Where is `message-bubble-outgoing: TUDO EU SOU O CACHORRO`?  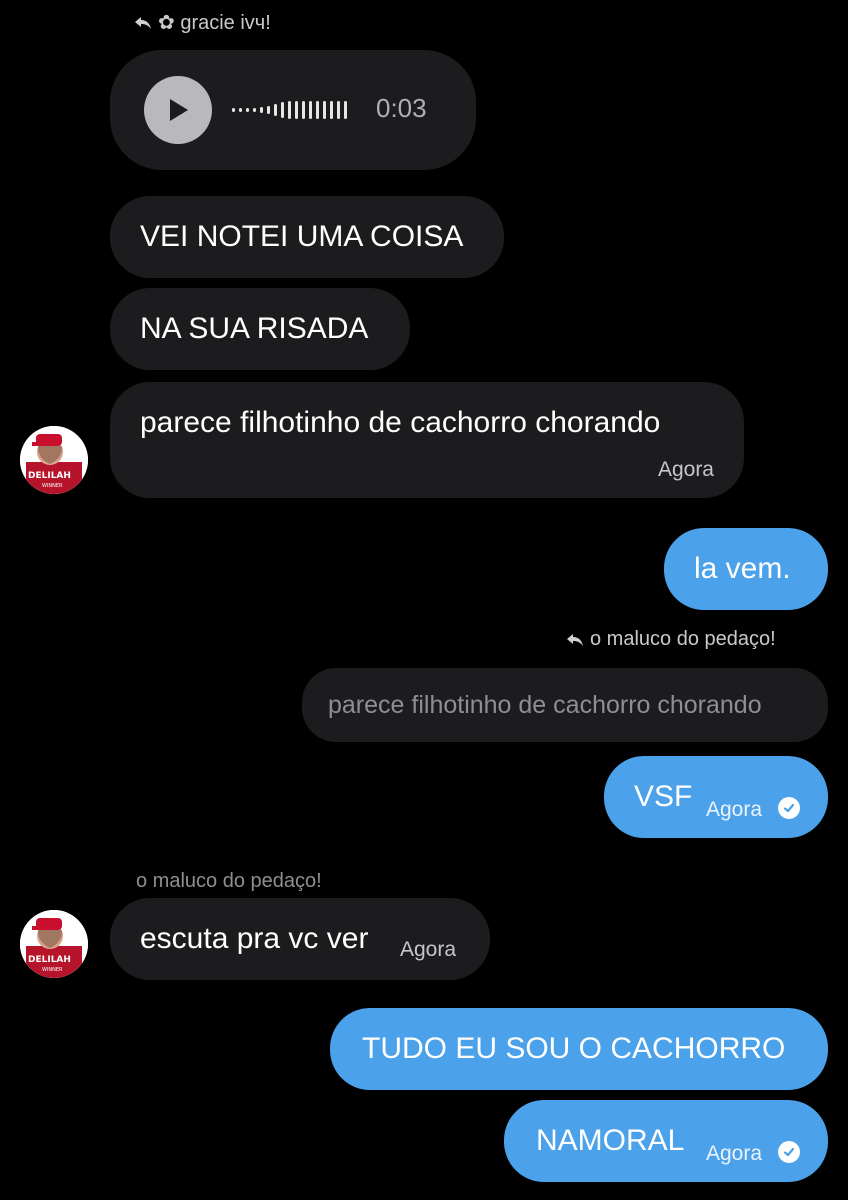 message-bubble-outgoing: TUDO EU SOU O CACHORRO is located at coordinates (579, 1049).